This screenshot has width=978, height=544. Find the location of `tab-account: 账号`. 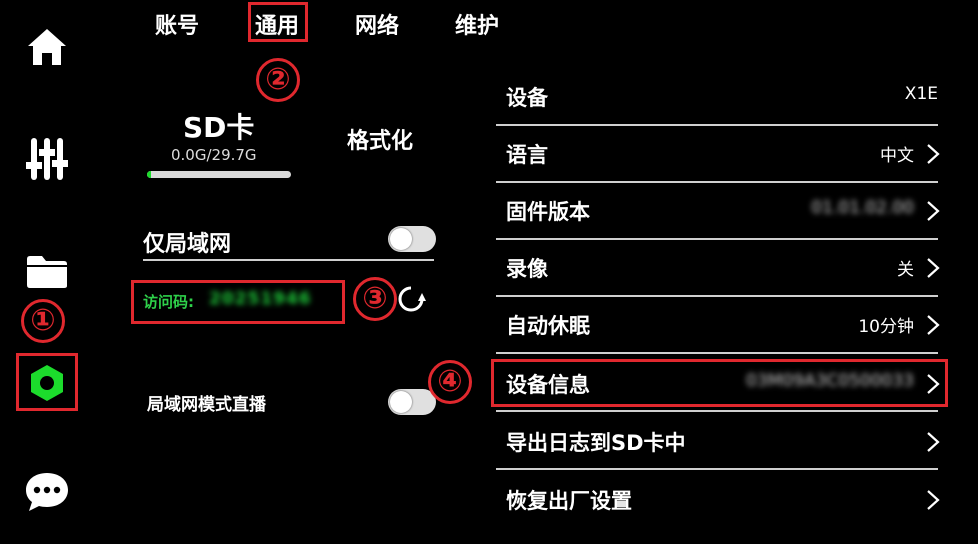

tab-account: 账号 is located at coordinates (177, 24).